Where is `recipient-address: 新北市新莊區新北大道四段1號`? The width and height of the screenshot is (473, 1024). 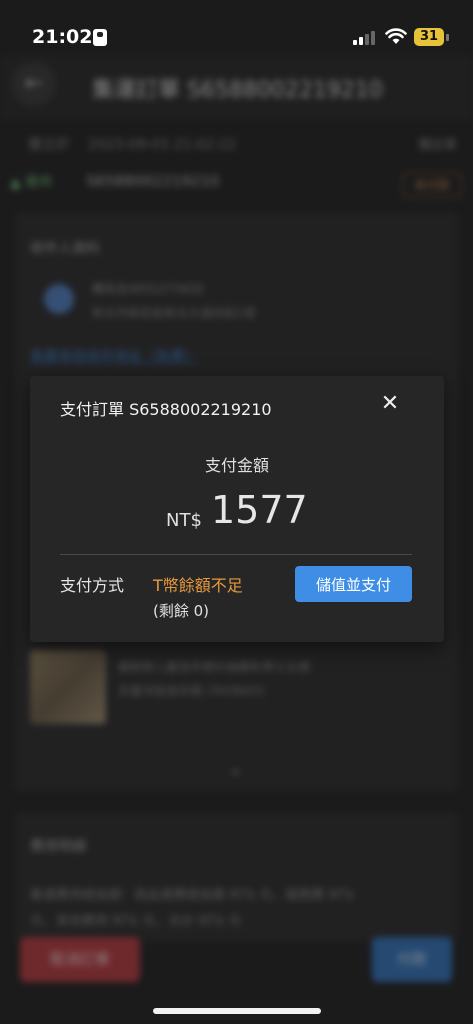
recipient-address: 新北市新莊區新北大道四段1號 is located at coordinates (174, 313).